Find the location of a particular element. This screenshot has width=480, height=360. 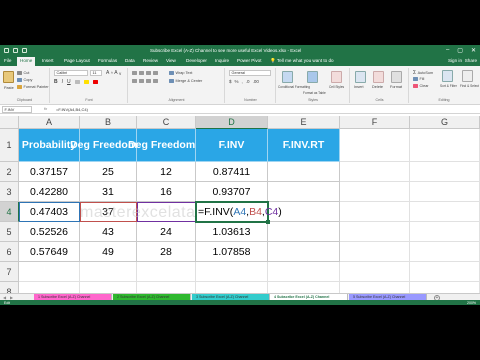

restore-button: ▢ is located at coordinates (460, 50).